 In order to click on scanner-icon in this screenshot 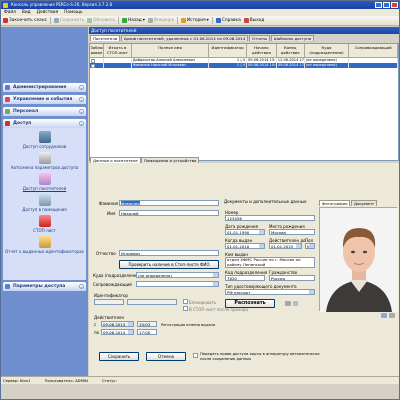, I will do `click(288, 303)`.